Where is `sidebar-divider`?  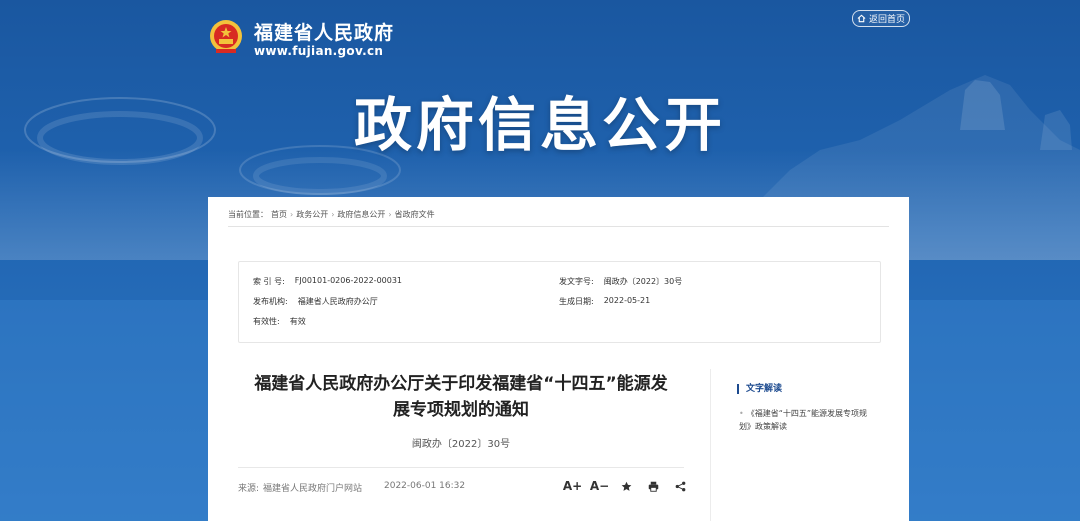
sidebar-divider is located at coordinates (710, 445).